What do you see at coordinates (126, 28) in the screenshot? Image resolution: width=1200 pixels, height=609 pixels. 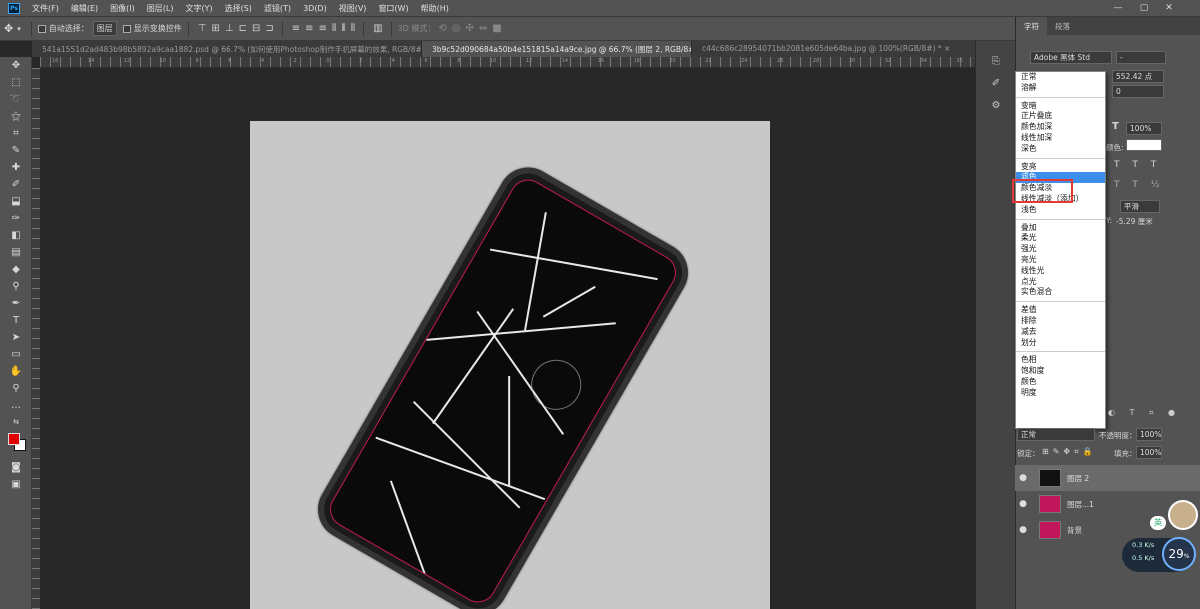 I see `show-transform-checkbox` at bounding box center [126, 28].